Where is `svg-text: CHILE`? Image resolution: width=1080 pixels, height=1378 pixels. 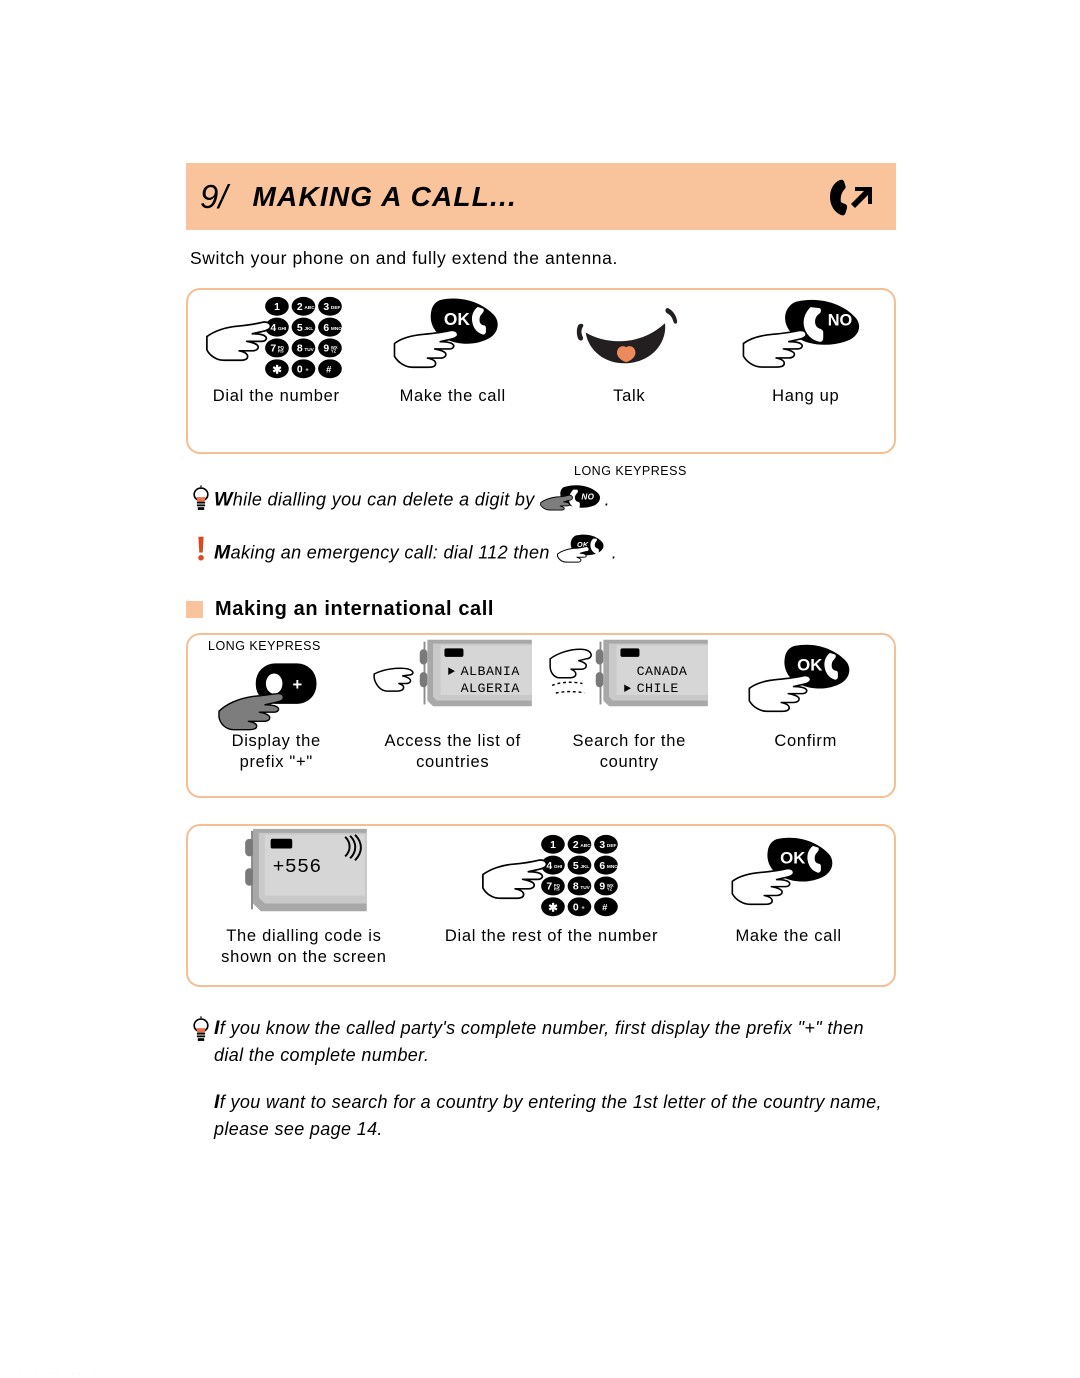 svg-text: CHILE is located at coordinates (658, 688).